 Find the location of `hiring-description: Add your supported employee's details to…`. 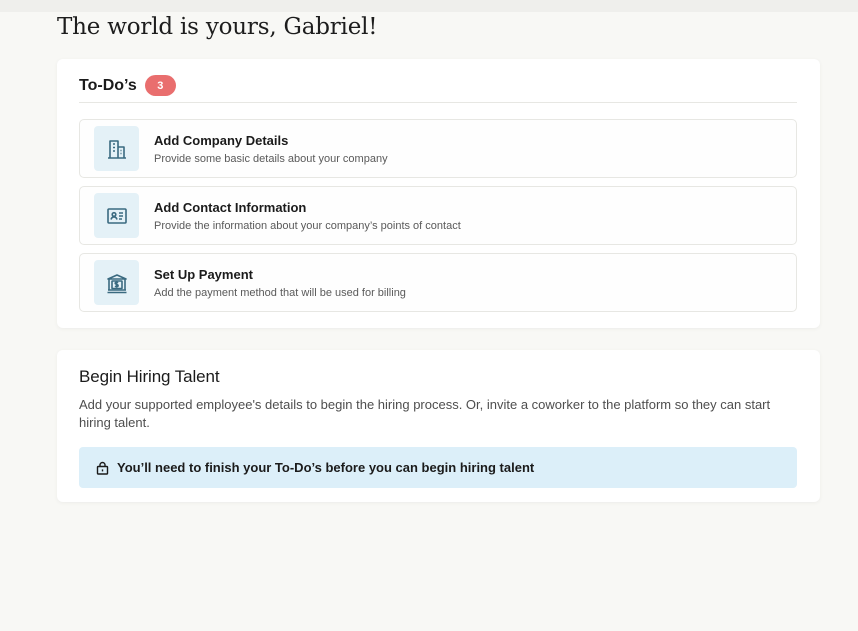

hiring-description: Add your supported employee's details to… is located at coordinates (425, 413).